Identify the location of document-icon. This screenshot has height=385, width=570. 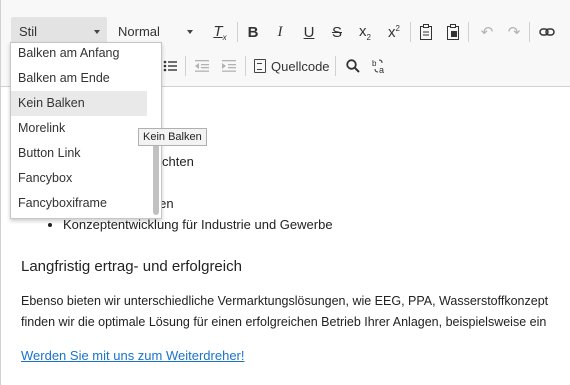
(260, 66).